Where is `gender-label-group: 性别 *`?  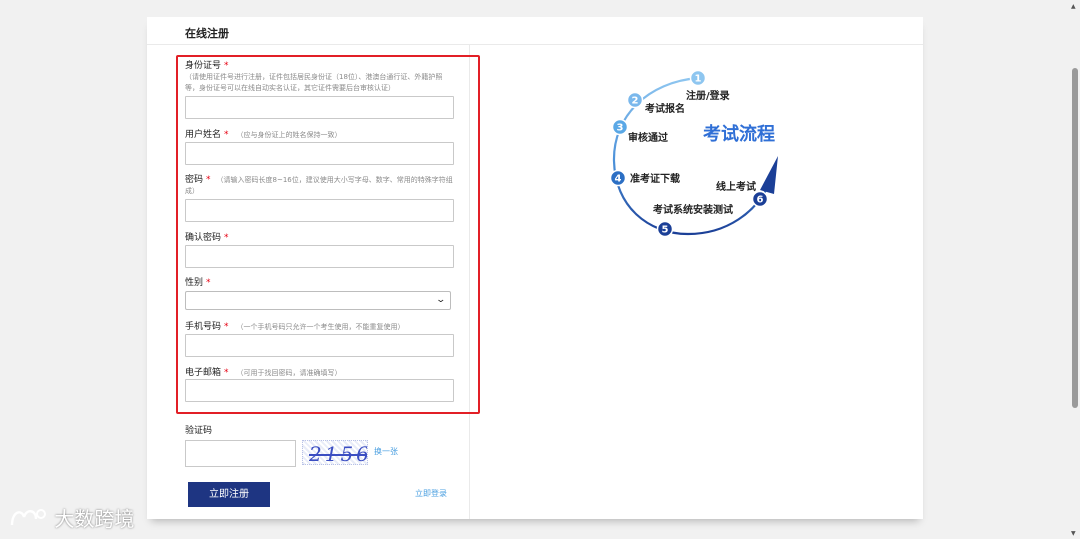 gender-label-group: 性别 * is located at coordinates (198, 283).